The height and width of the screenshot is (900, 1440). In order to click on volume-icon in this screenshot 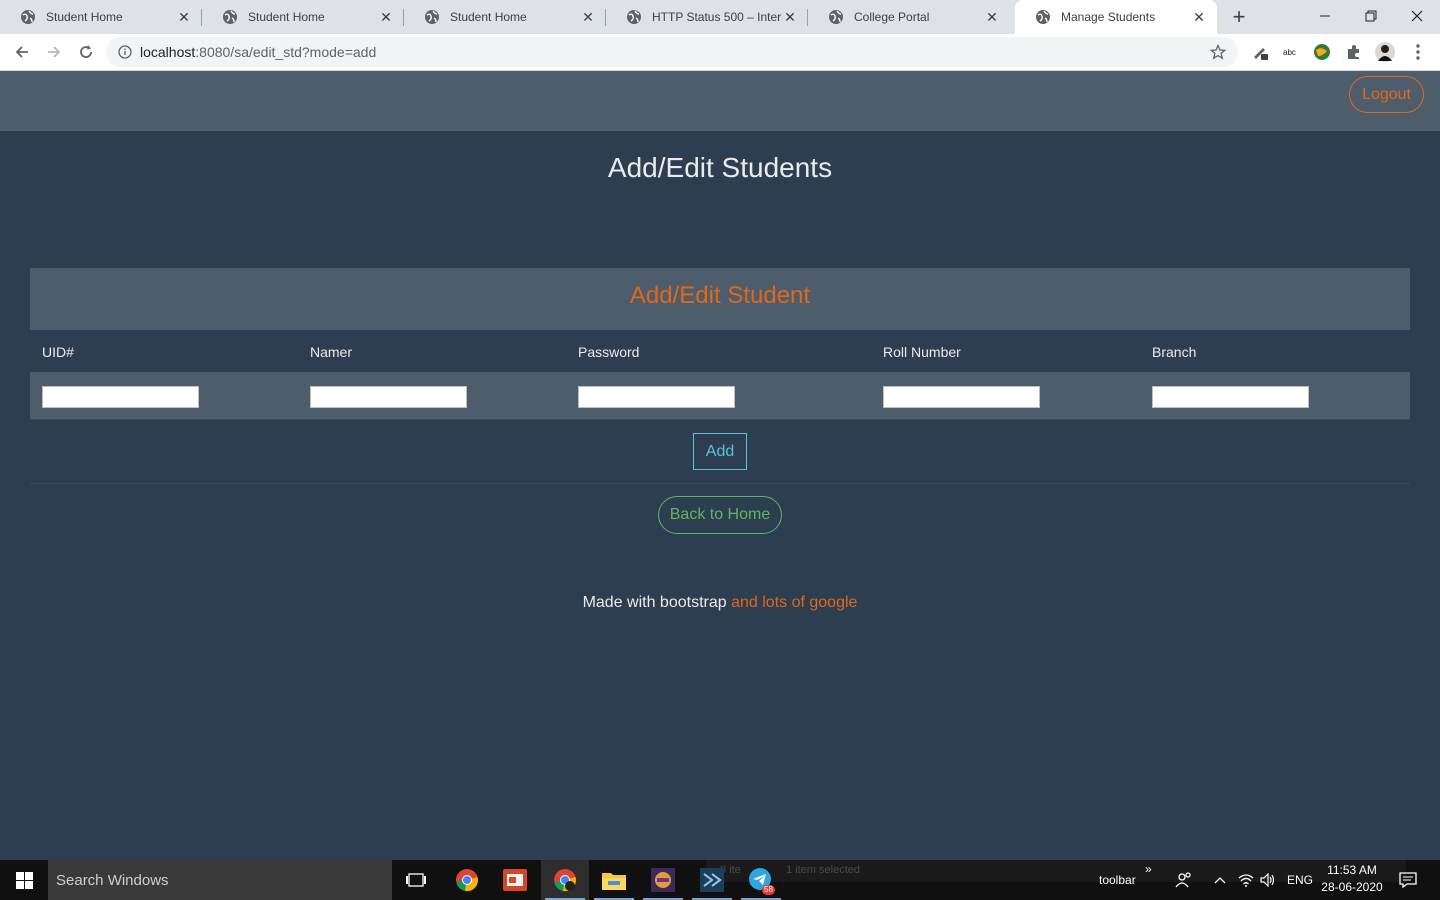, I will do `click(1268, 880)`.